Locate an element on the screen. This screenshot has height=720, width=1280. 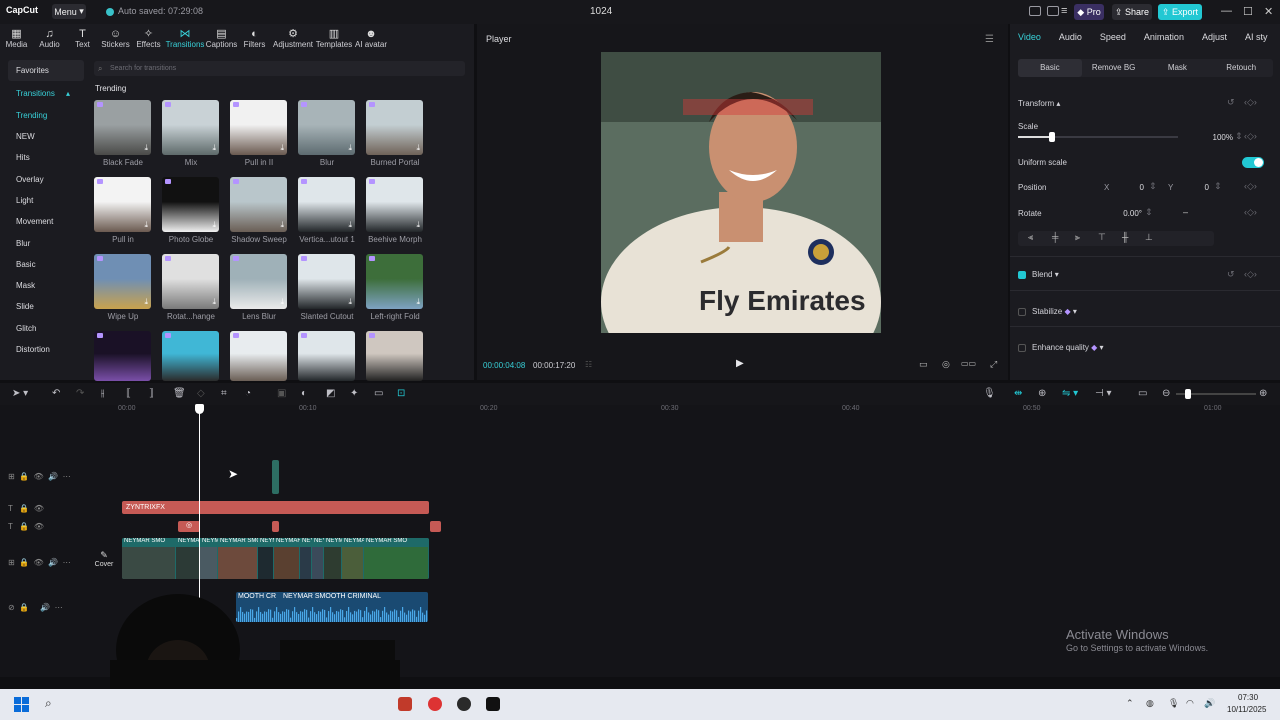
windows-start-icon is located at coordinates (21, 704).